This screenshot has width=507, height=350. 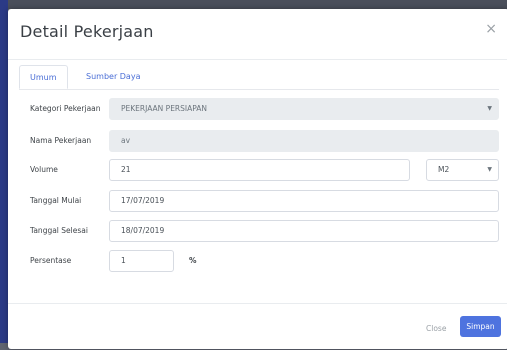 What do you see at coordinates (304, 141) in the screenshot?
I see `nama-input: av` at bounding box center [304, 141].